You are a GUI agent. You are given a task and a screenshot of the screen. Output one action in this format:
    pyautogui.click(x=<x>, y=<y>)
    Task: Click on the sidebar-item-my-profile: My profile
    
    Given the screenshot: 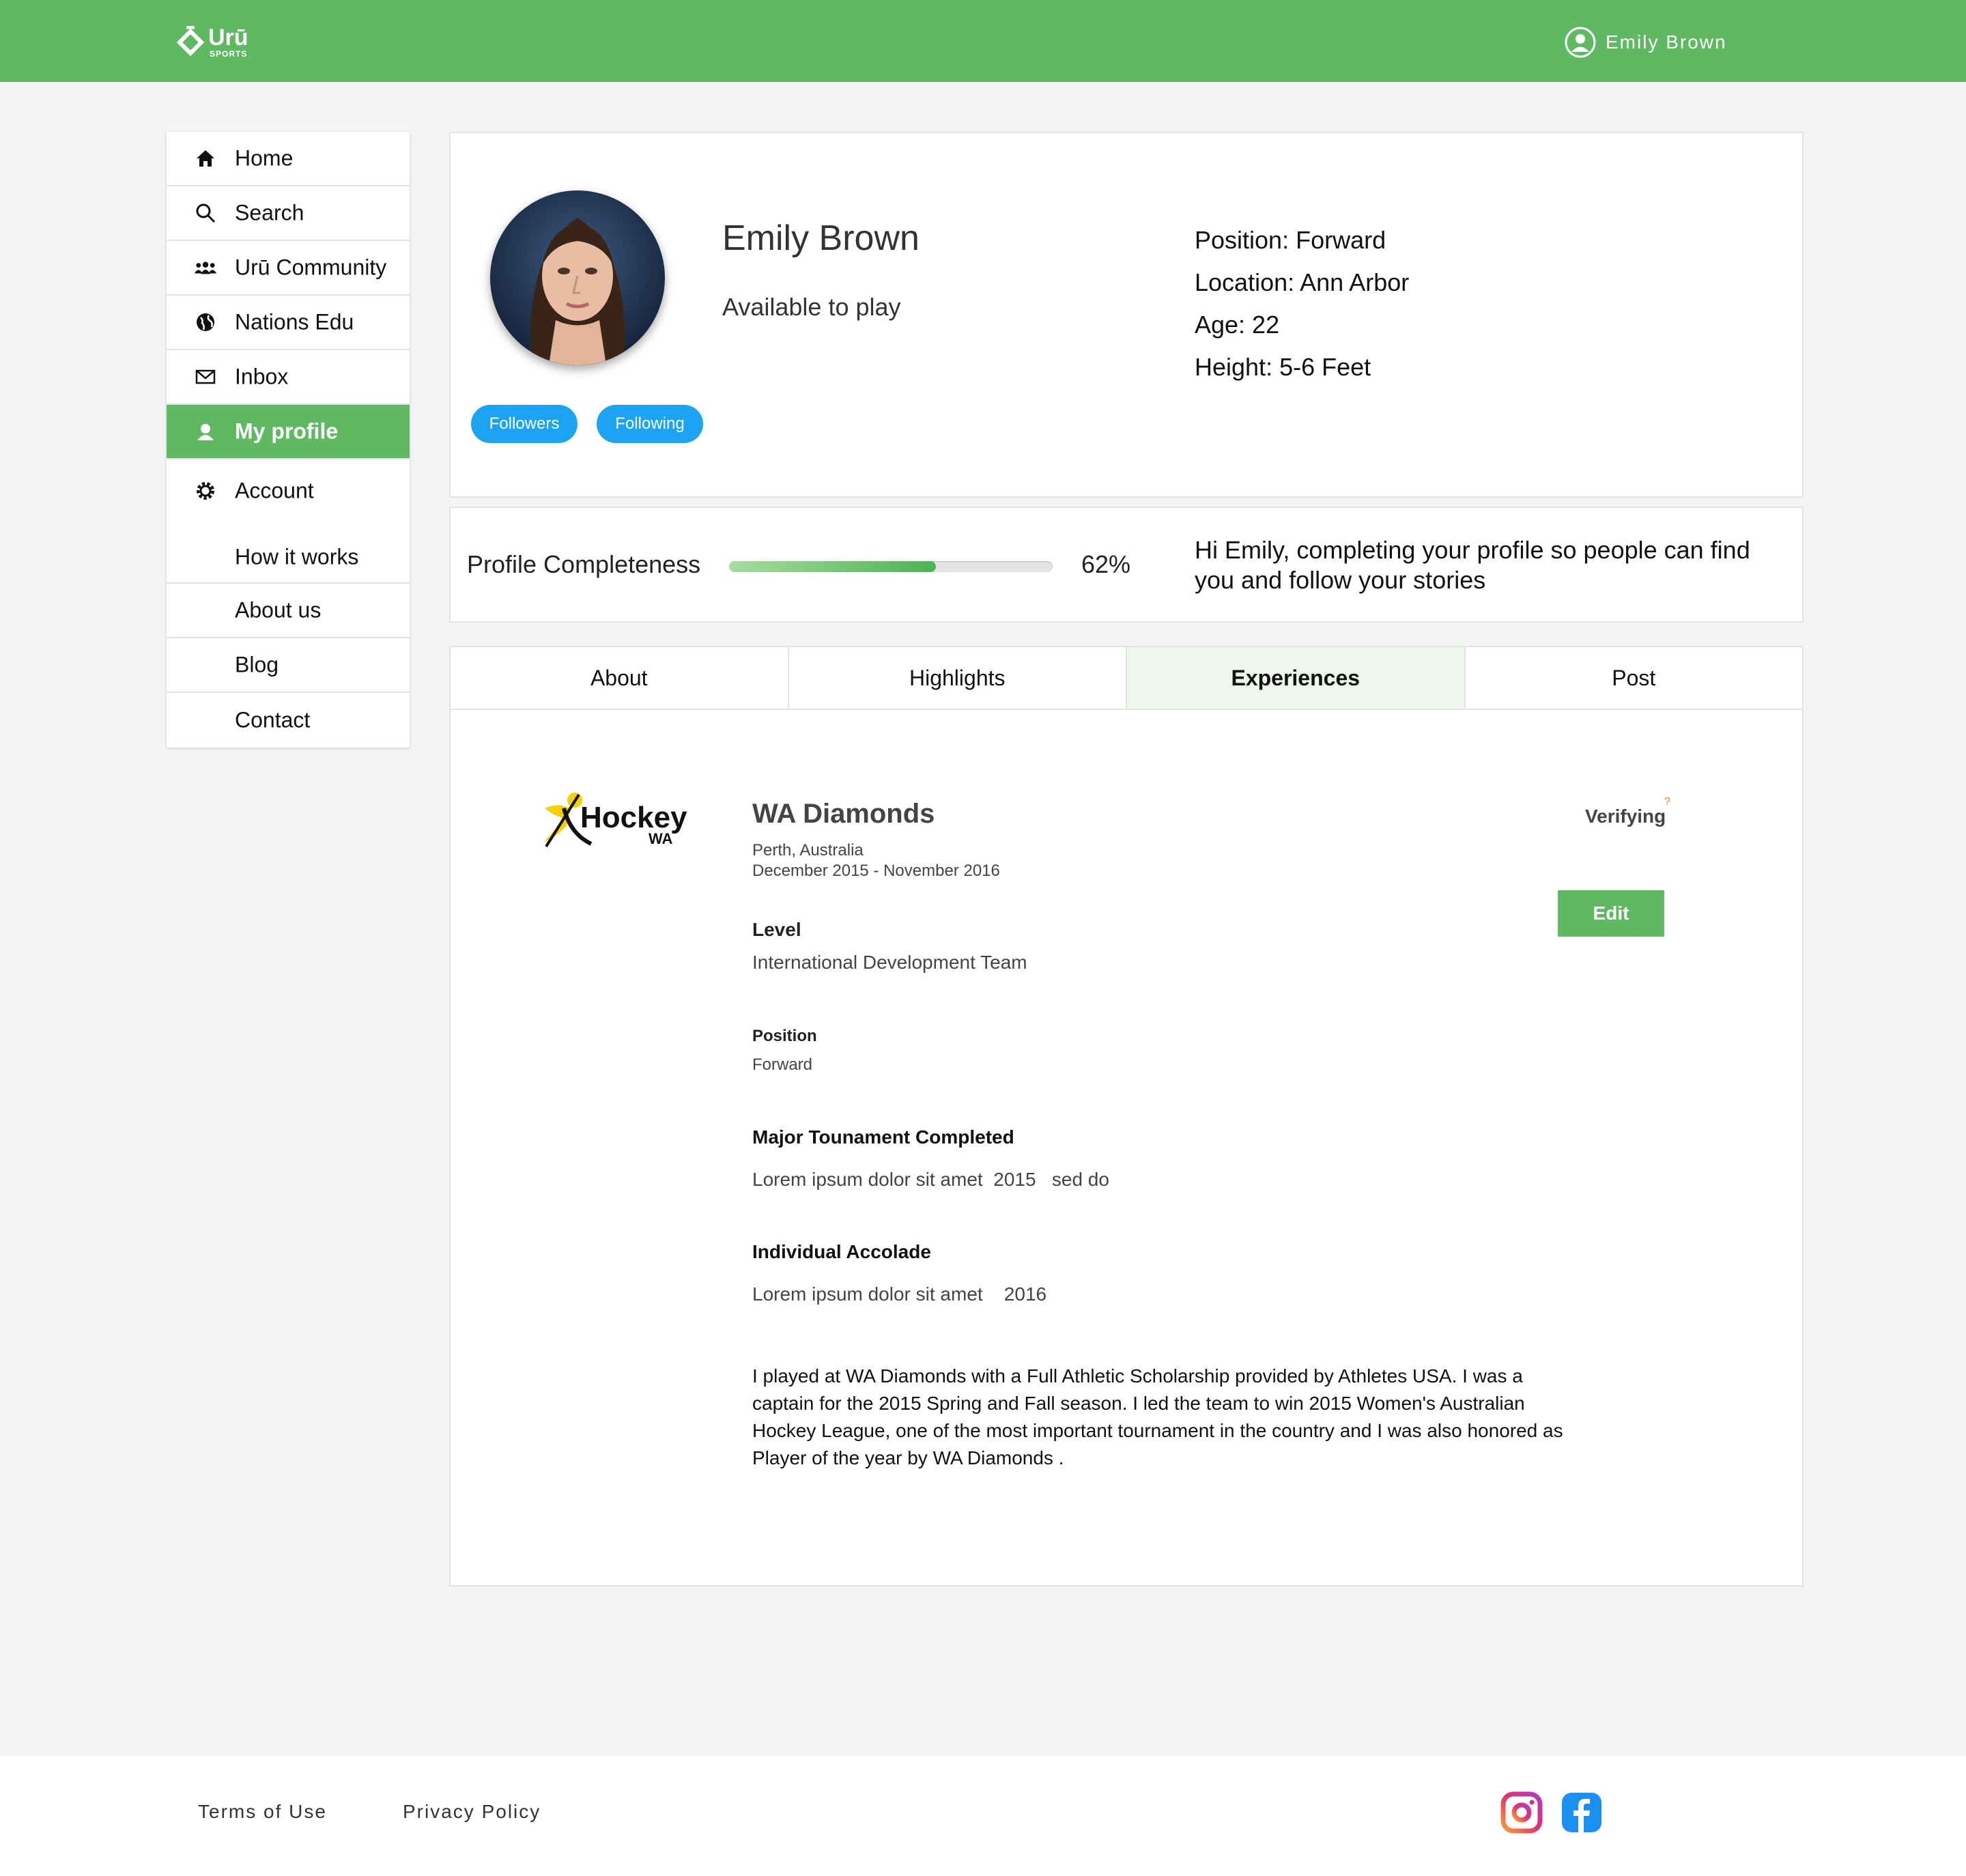 What is the action you would take?
    pyautogui.click(x=288, y=432)
    